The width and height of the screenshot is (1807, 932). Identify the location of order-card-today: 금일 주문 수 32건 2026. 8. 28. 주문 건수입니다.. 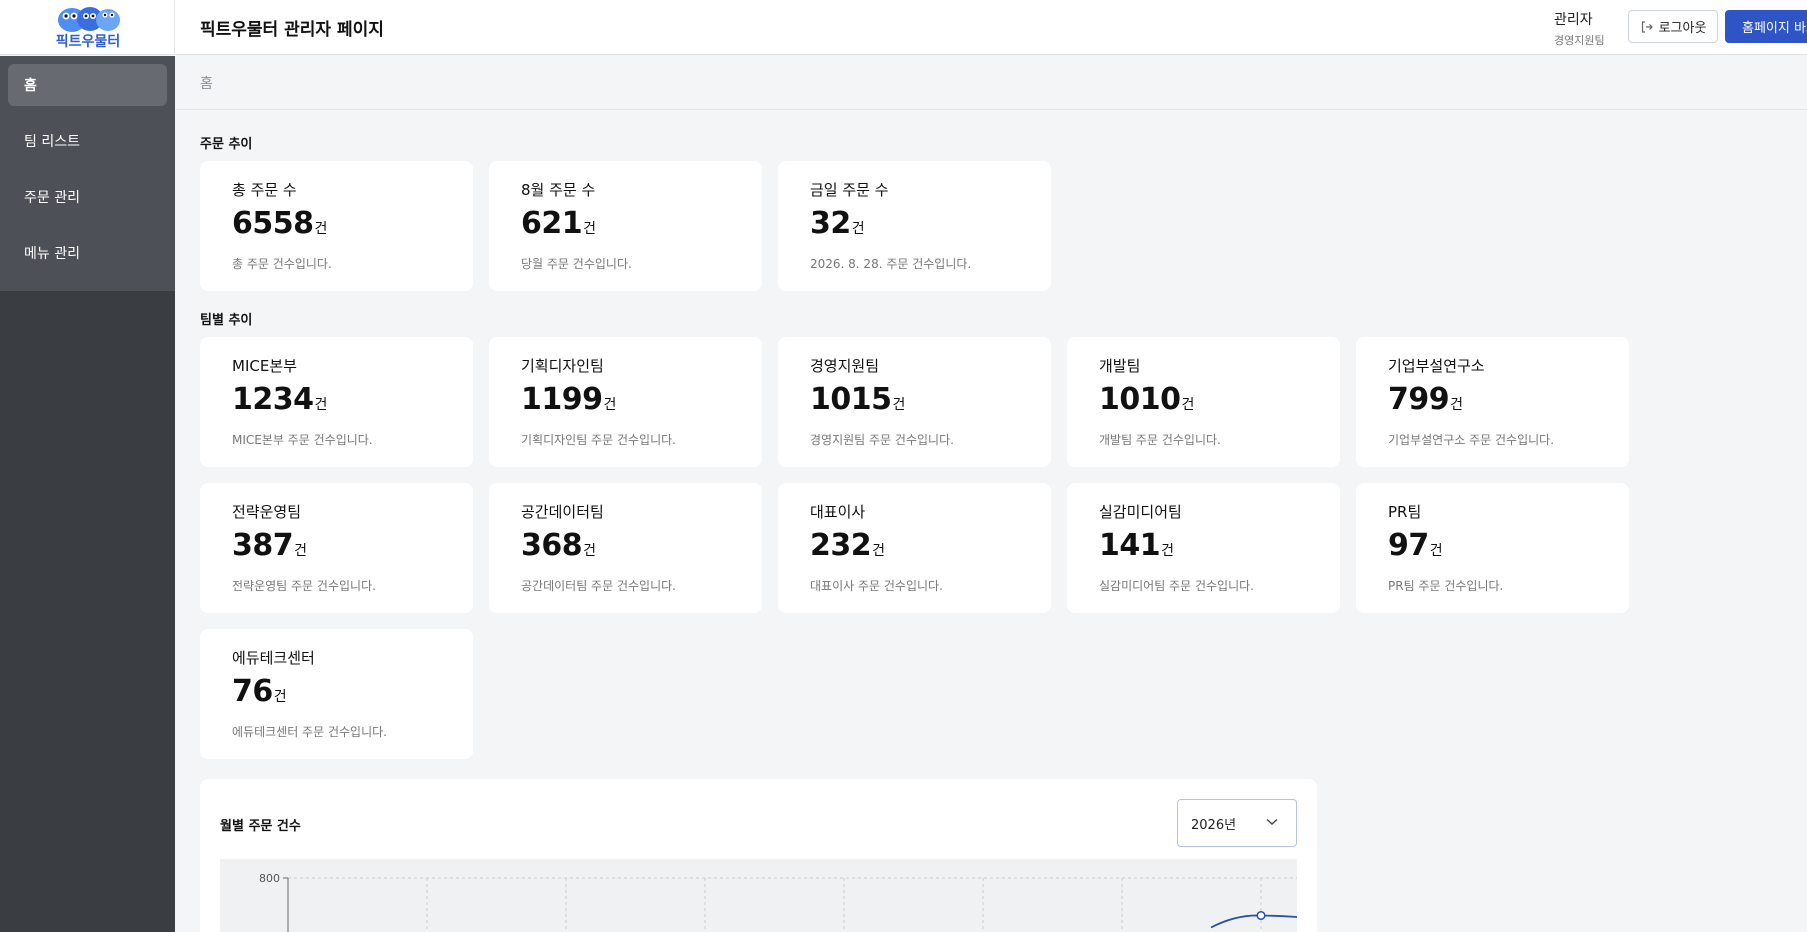
(914, 226).